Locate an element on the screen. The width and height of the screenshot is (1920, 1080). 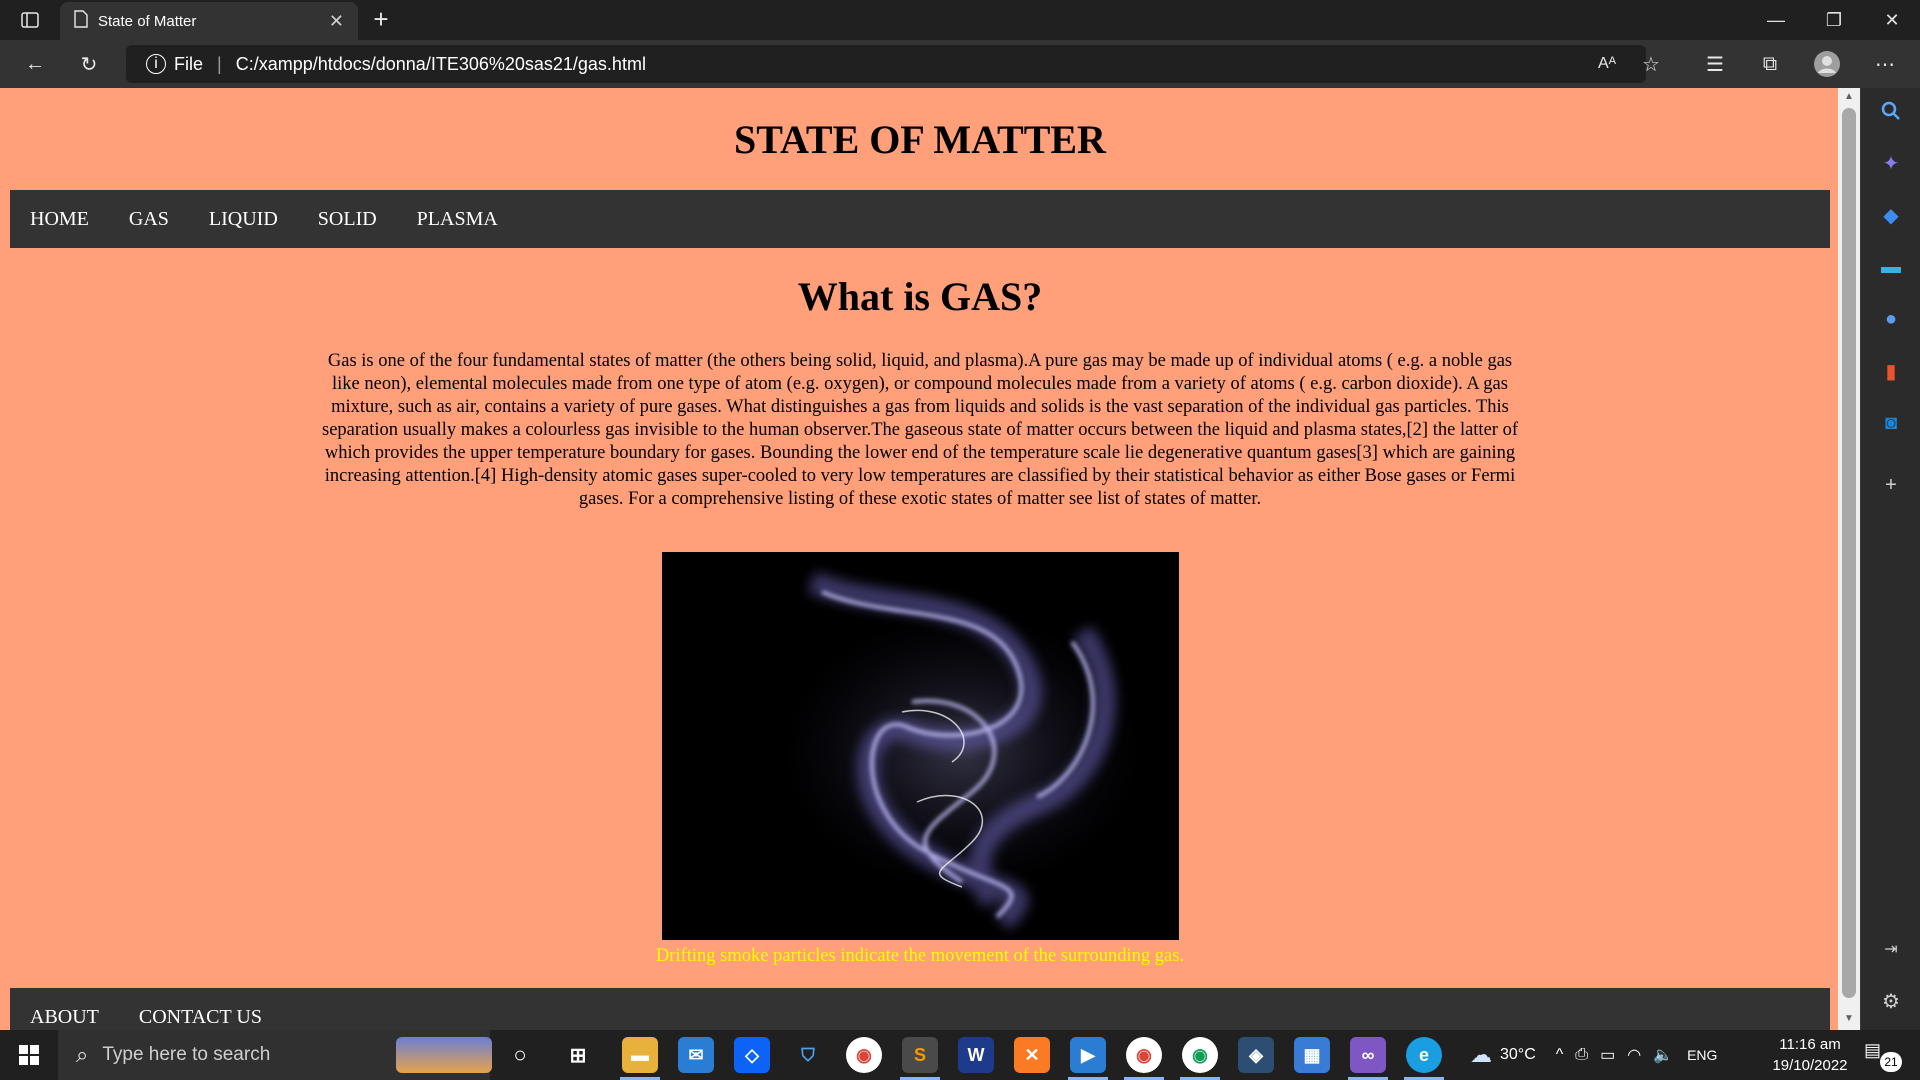
tab-title: State of Matter is located at coordinates (147, 21).